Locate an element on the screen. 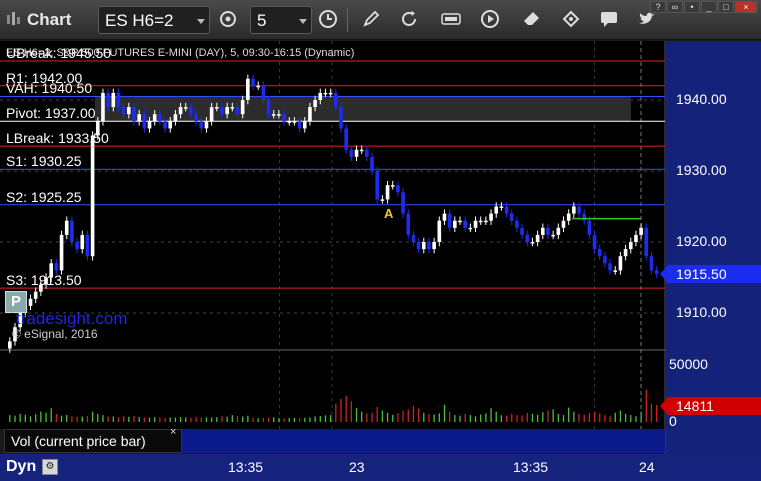  price-axis-tick: 1930.00 is located at coordinates (701, 170).